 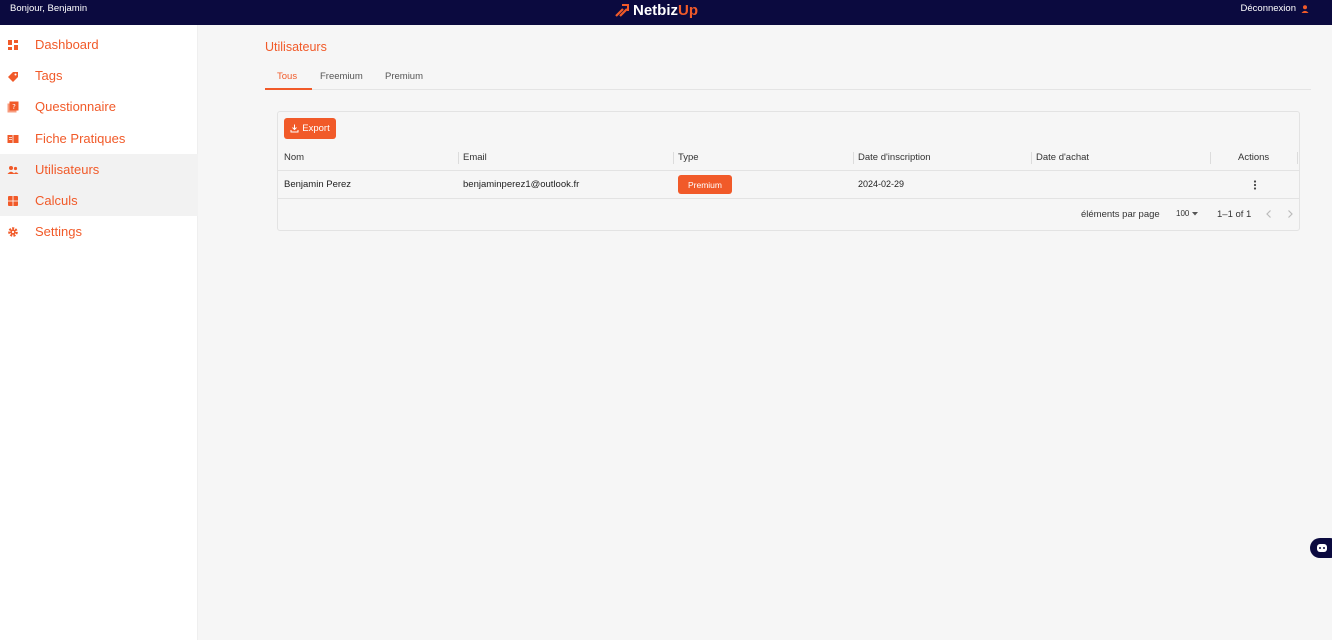 I want to click on greeting-text: Bonjour, Benjamin, so click(x=49, y=8).